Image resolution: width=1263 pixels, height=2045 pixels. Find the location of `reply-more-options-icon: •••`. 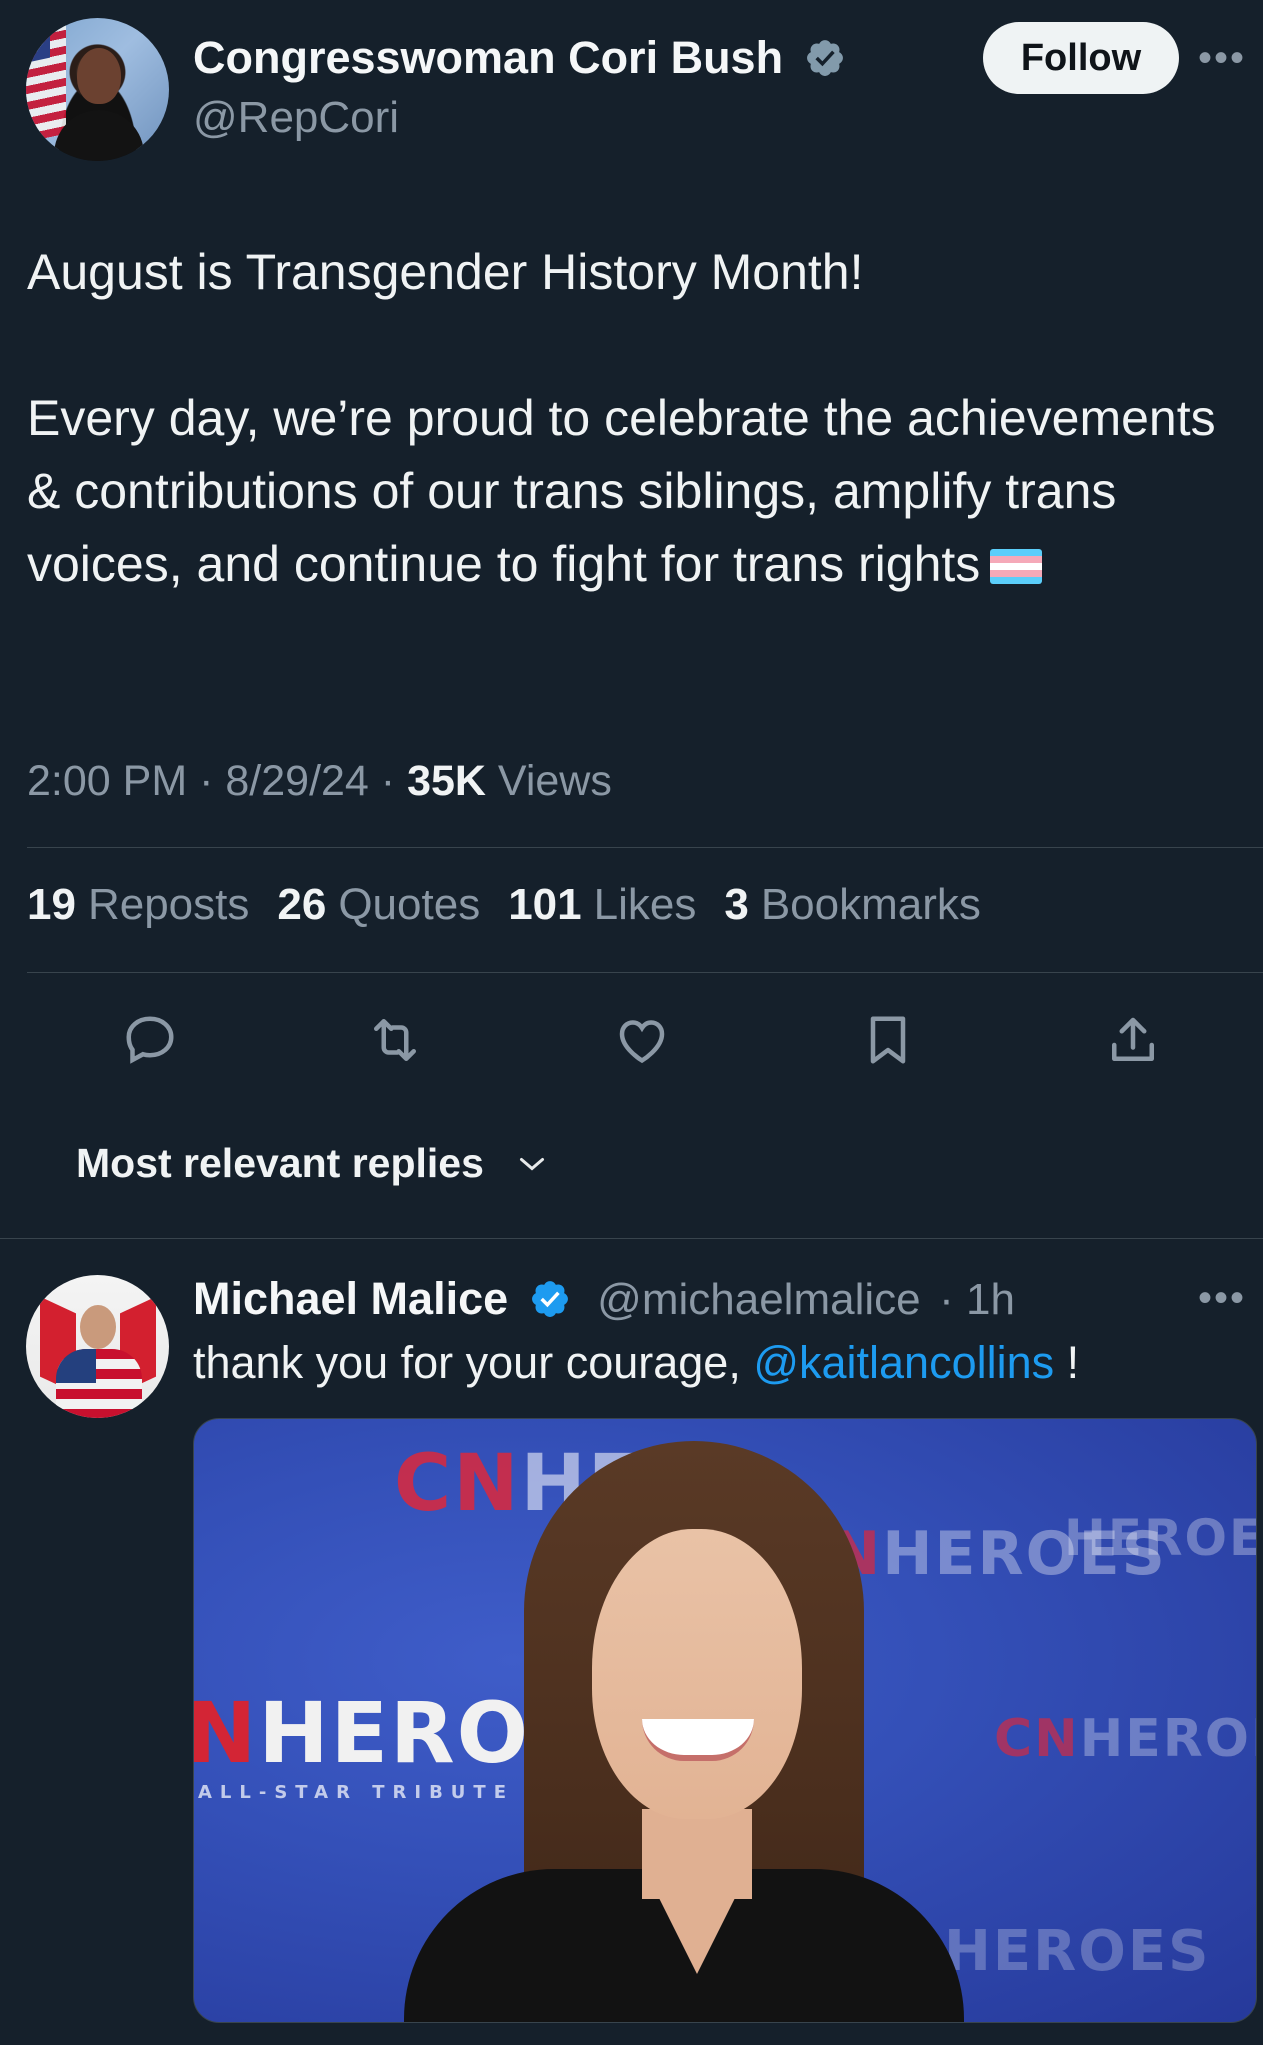

reply-more-options-icon: ••• is located at coordinates (1222, 1298).